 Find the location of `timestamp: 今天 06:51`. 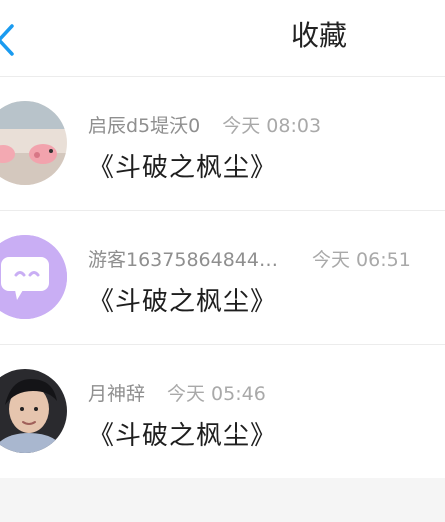

timestamp: 今天 06:51 is located at coordinates (361, 260).